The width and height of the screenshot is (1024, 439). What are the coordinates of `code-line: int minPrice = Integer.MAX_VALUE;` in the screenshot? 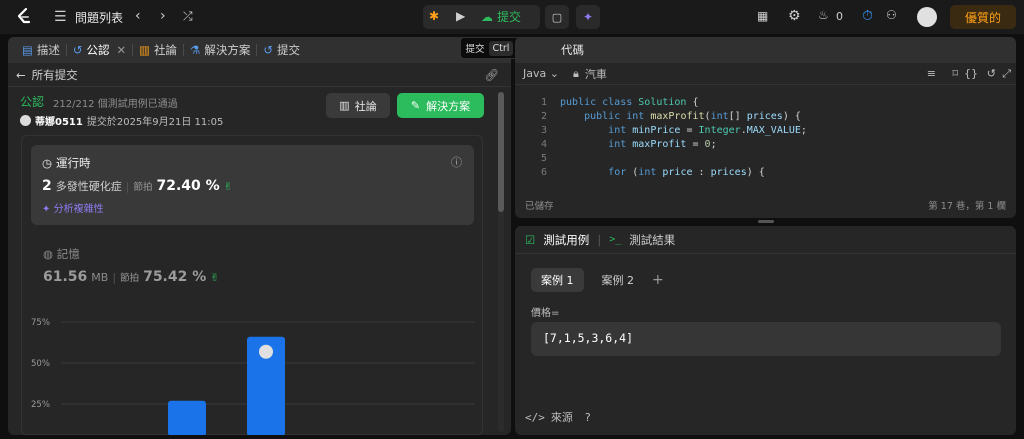 It's located at (707, 130).